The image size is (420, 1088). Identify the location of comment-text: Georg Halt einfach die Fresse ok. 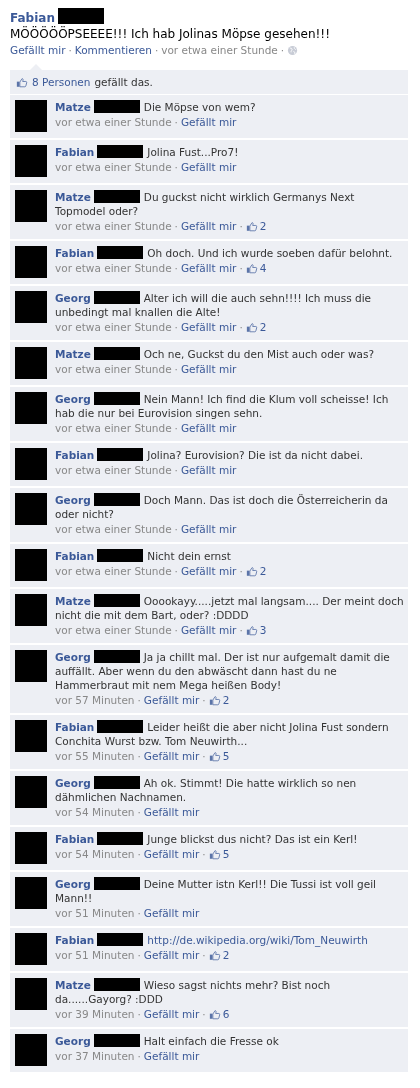
(167, 1041).